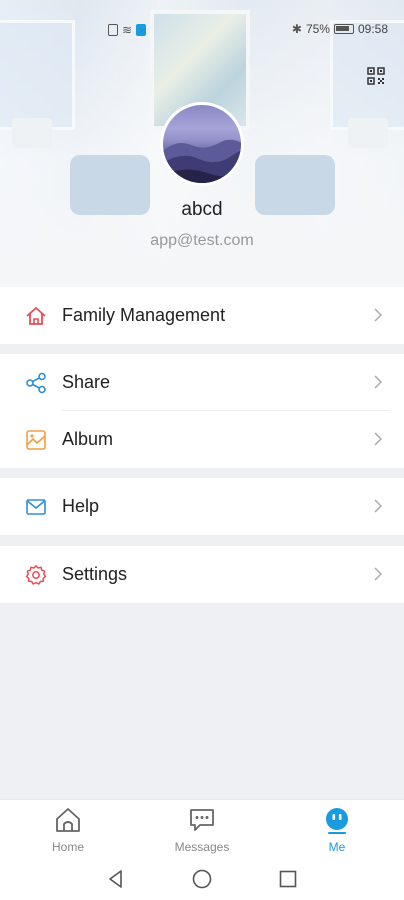  I want to click on battery-icon, so click(343, 29).